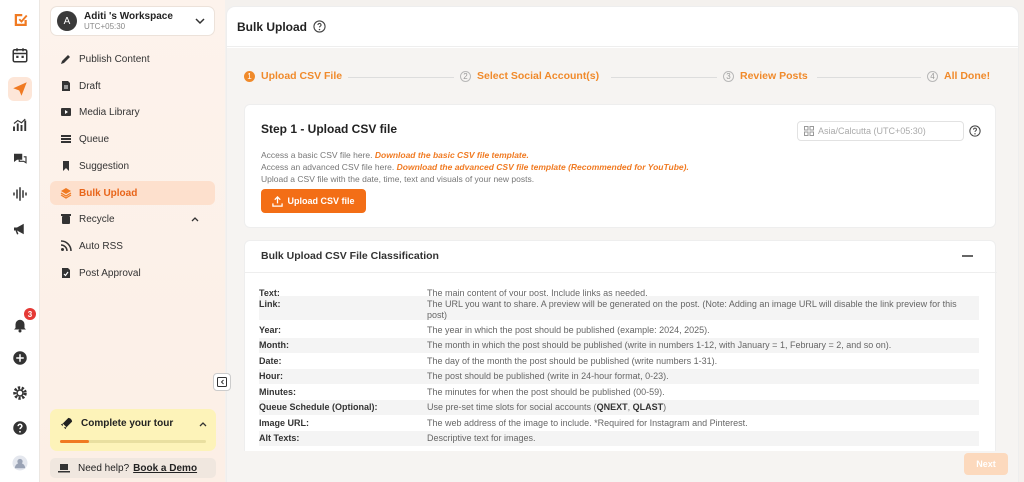 This screenshot has height=482, width=1024. Describe the element at coordinates (200, 21) in the screenshot. I see `chevron-down-icon` at that location.